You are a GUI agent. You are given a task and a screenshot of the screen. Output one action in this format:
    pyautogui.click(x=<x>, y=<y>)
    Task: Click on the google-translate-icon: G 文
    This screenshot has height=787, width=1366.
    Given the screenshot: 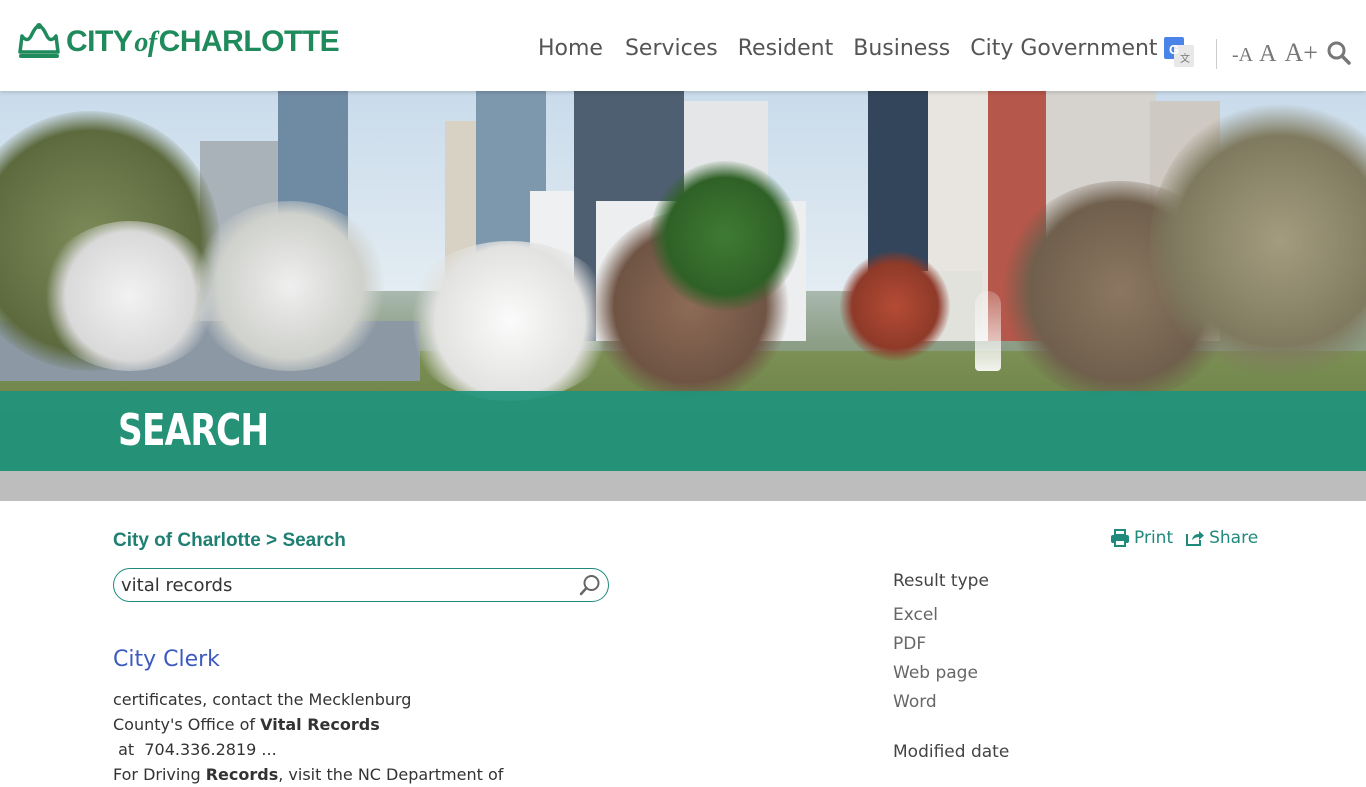 What is the action you would take?
    pyautogui.click(x=1179, y=52)
    